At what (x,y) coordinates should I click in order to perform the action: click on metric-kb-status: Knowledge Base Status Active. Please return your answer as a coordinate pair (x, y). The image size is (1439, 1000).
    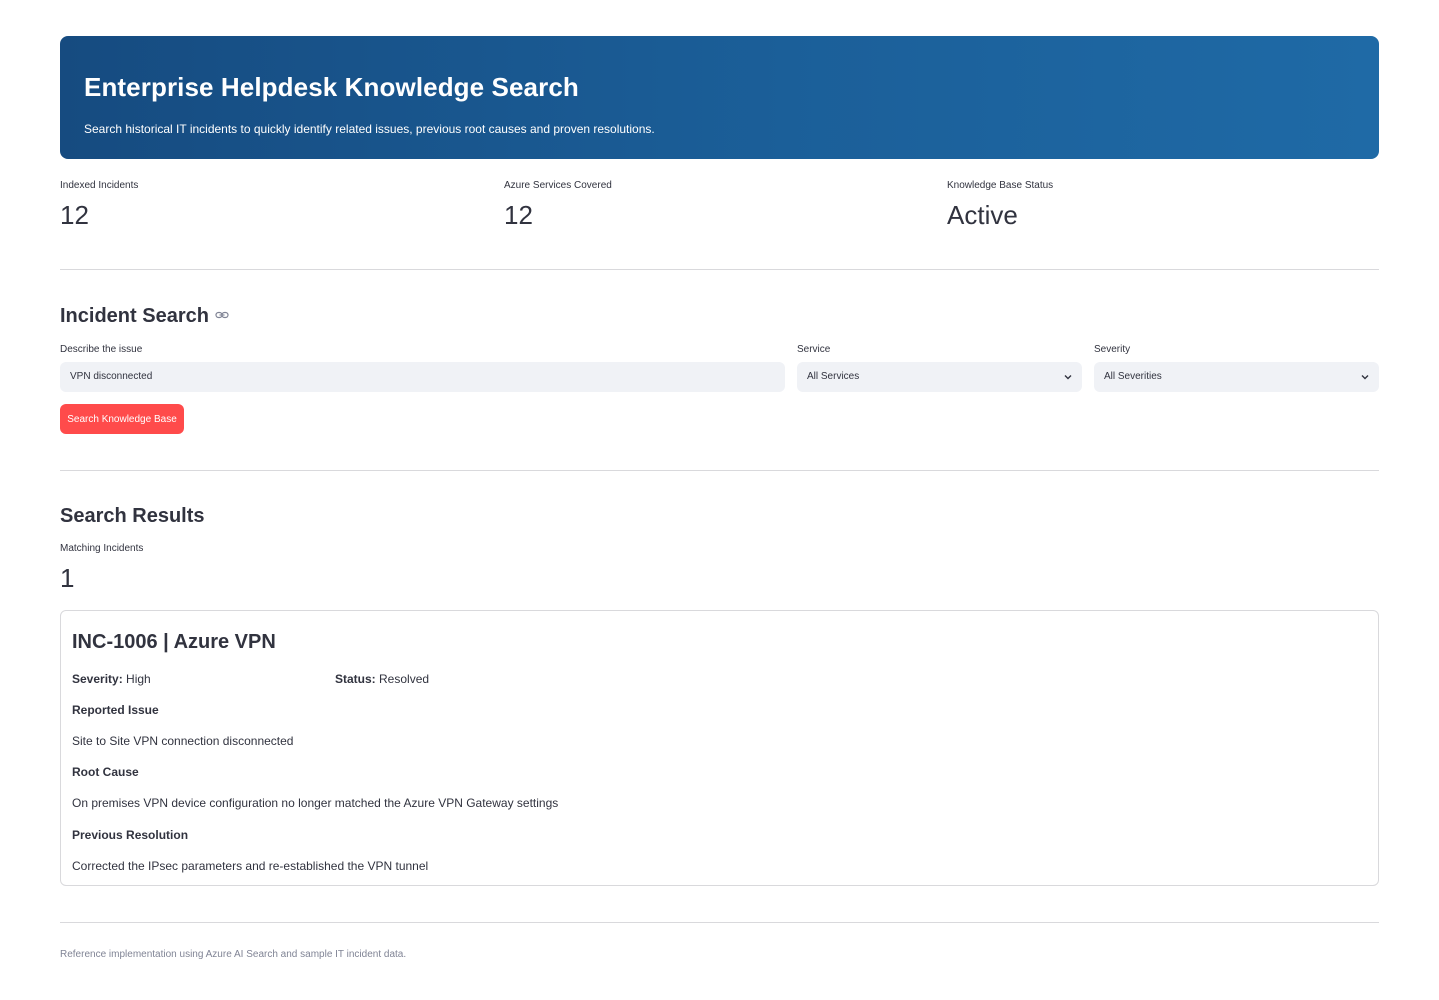
    Looking at the image, I should click on (1000, 205).